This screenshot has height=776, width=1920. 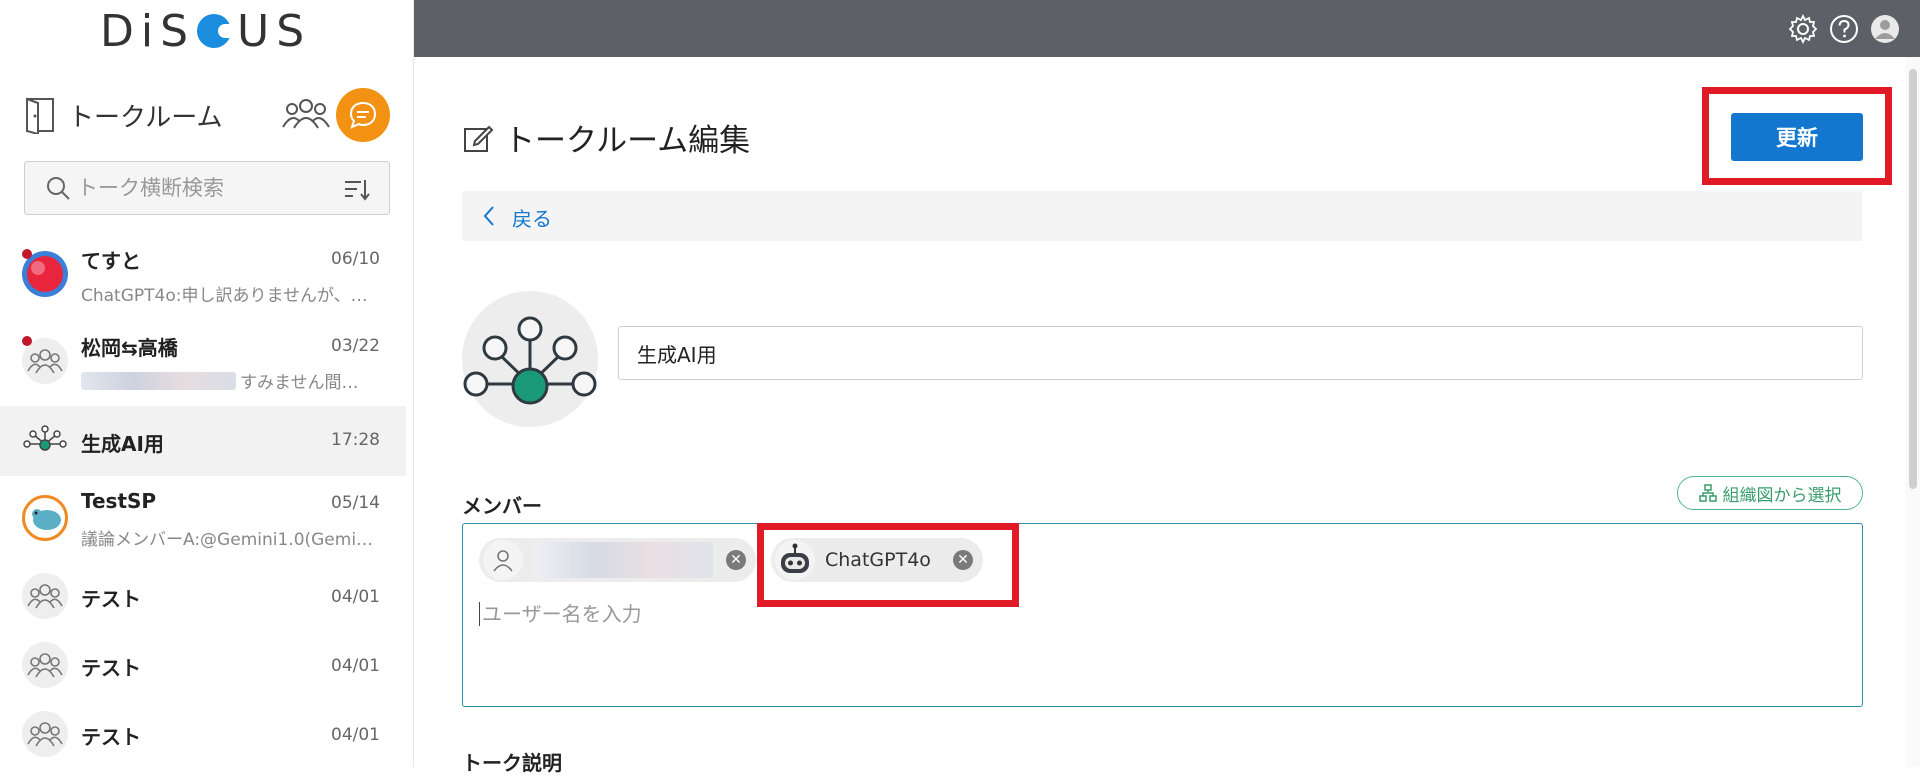 What do you see at coordinates (736, 560) in the screenshot?
I see `remove-member-icon: ✕` at bounding box center [736, 560].